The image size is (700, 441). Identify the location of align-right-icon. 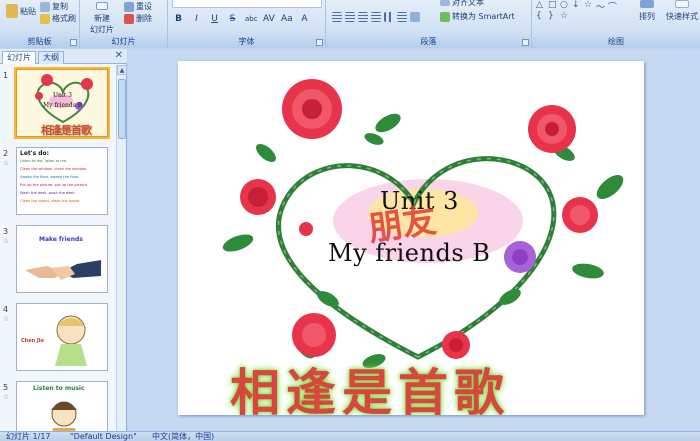
(363, 17).